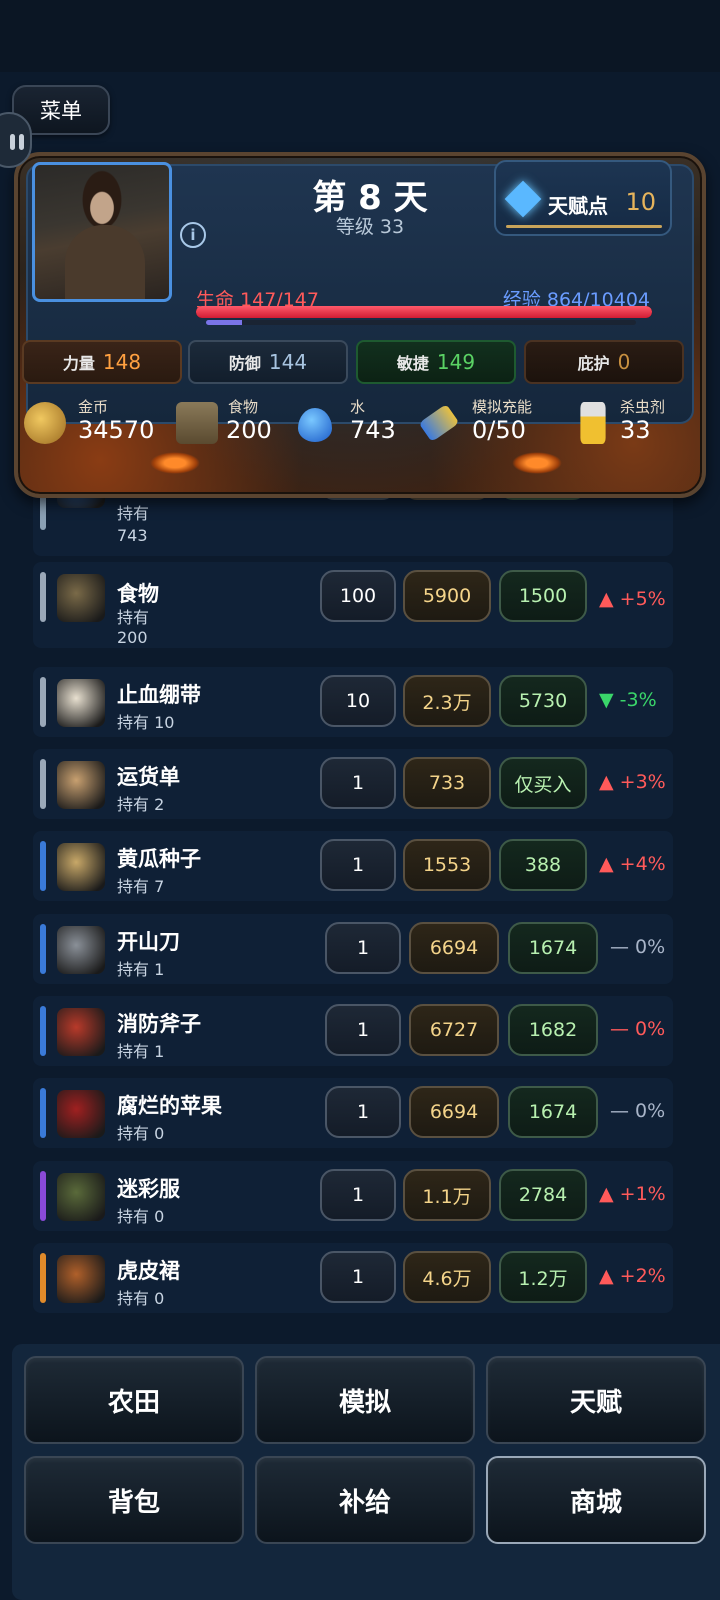  What do you see at coordinates (454, 1030) in the screenshot?
I see `buy-price-button: 6727` at bounding box center [454, 1030].